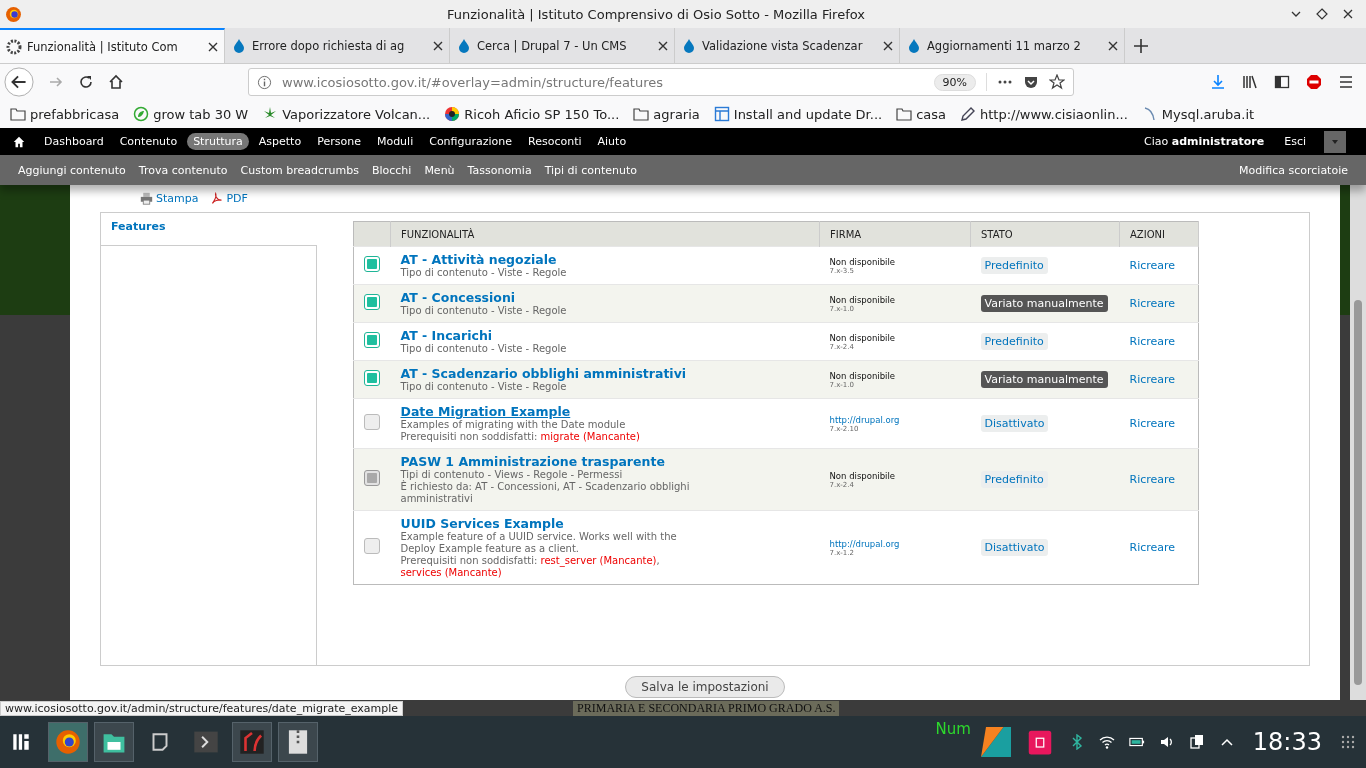 The width and height of the screenshot is (1366, 768). Describe the element at coordinates (666, 114) in the screenshot. I see `bookmark: agraria` at that location.